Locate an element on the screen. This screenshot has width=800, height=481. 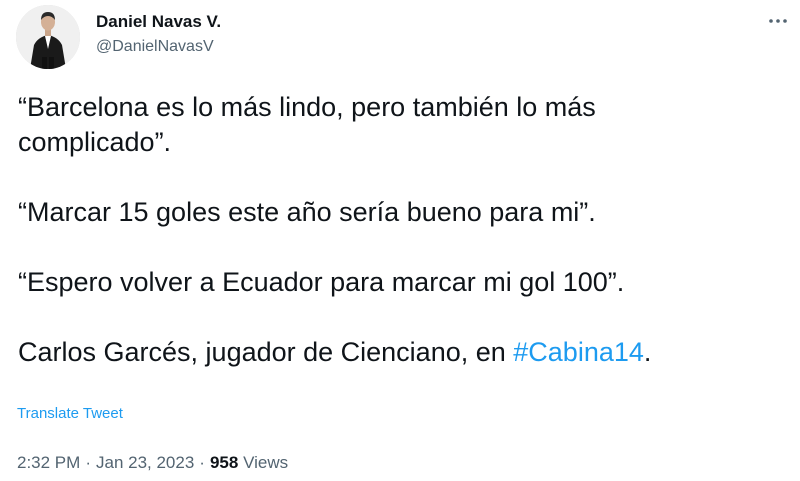
author-display-name: Daniel Navas V. is located at coordinates (158, 22).